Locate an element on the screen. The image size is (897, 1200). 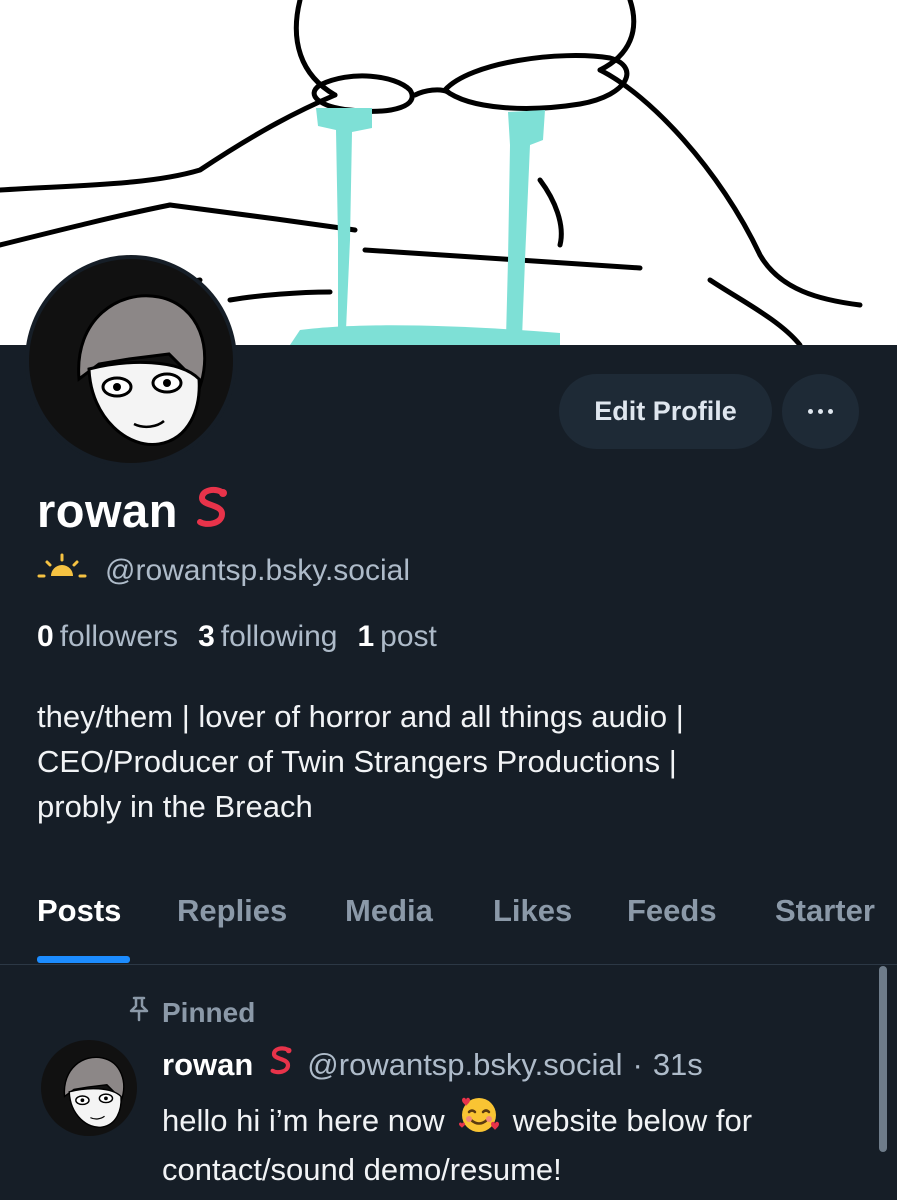
scrollbar is located at coordinates (883, 1059).